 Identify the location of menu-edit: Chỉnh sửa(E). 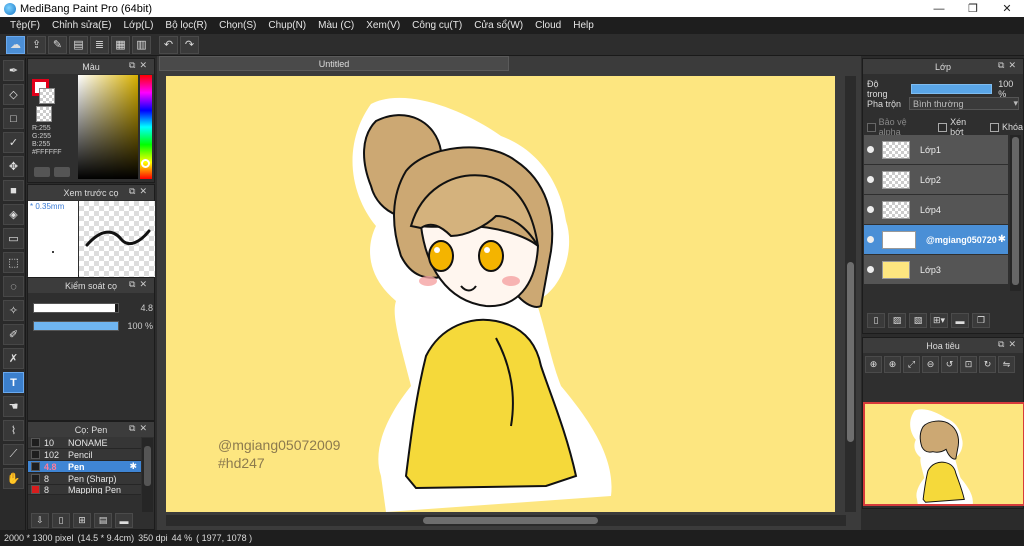
(82, 25).